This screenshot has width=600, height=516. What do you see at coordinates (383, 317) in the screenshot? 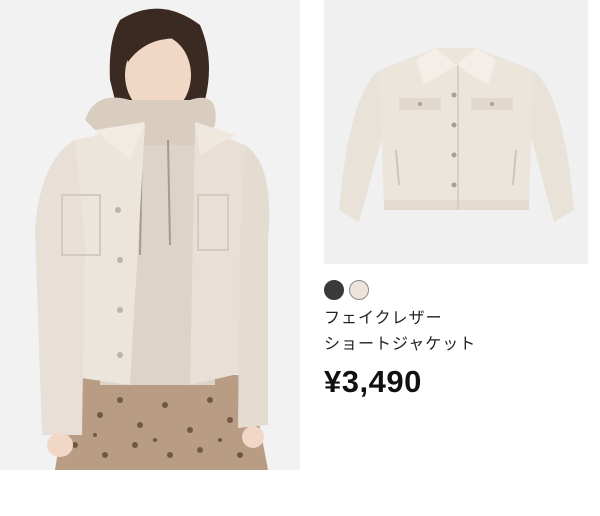
I see `product-name-line1: フェイクレザー` at bounding box center [383, 317].